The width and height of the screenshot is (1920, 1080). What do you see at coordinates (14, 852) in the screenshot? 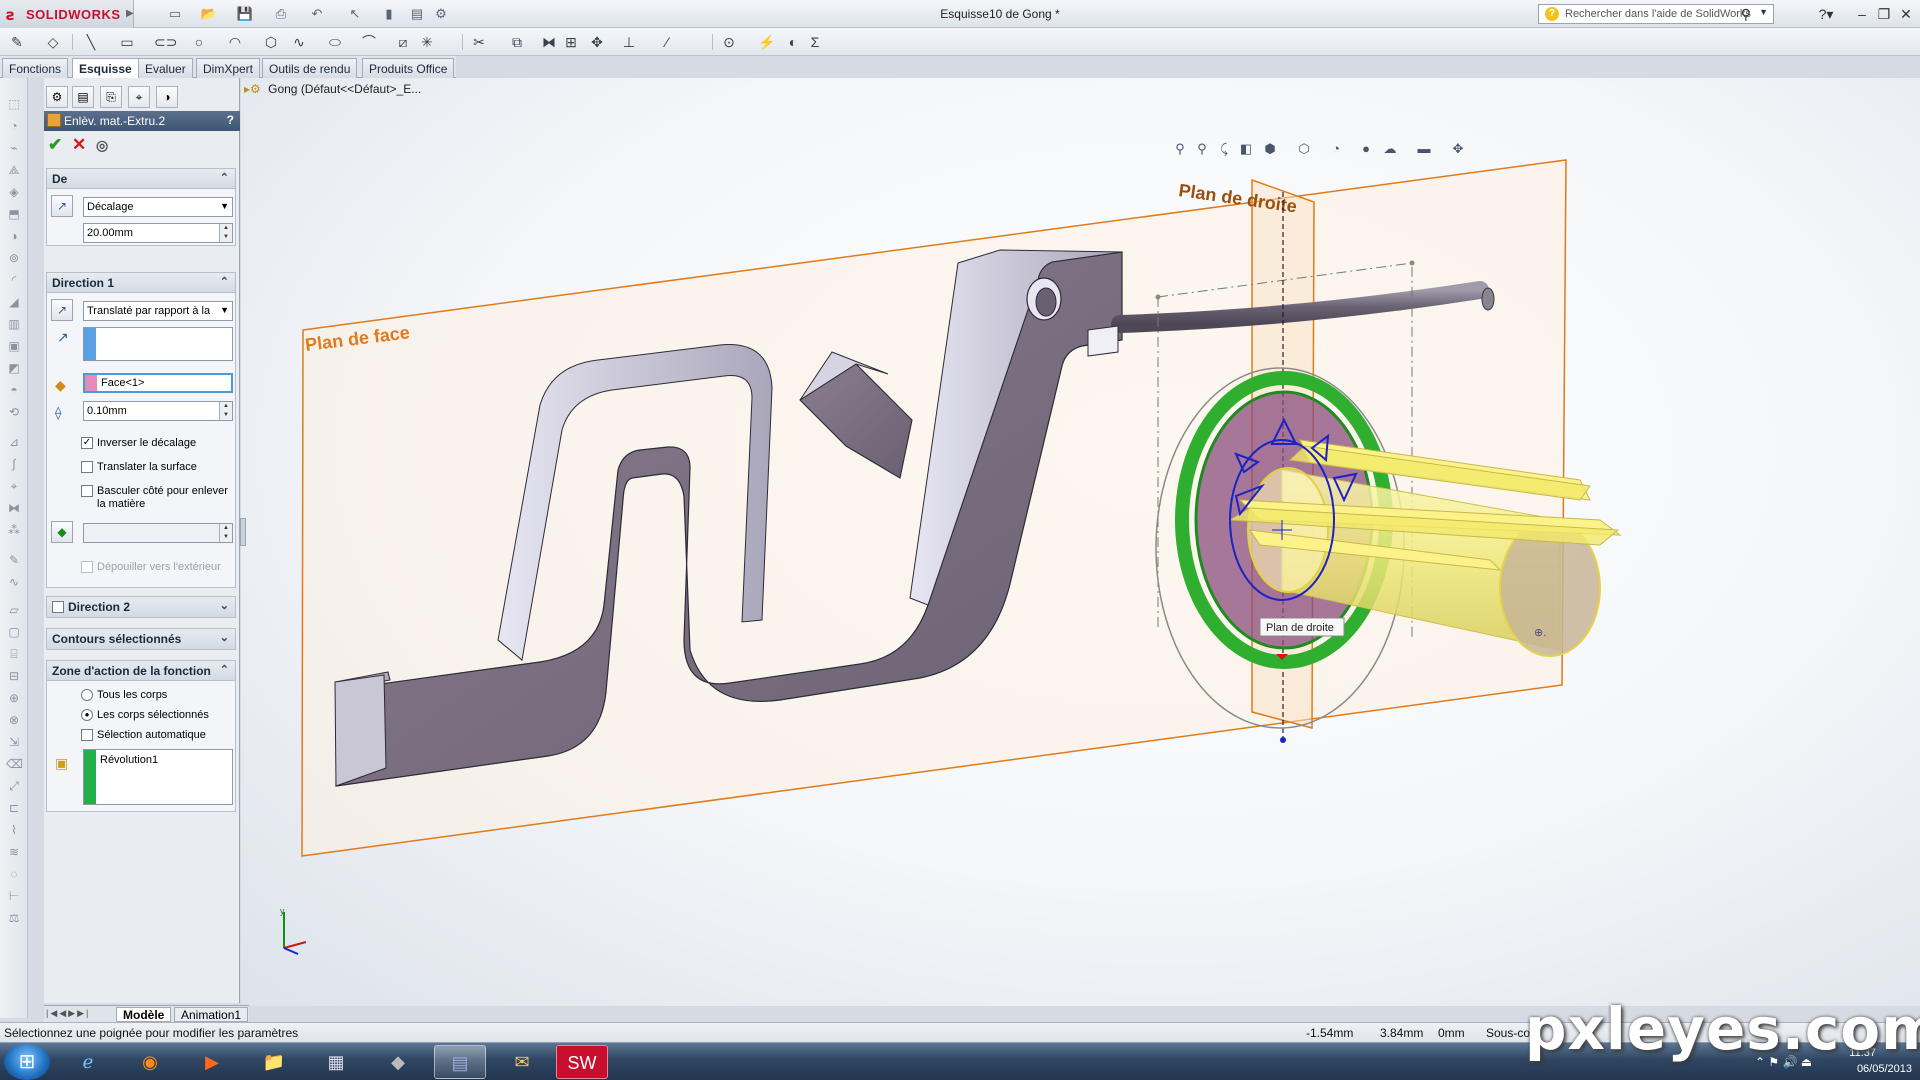
I see `deform-icon: ≋` at bounding box center [14, 852].